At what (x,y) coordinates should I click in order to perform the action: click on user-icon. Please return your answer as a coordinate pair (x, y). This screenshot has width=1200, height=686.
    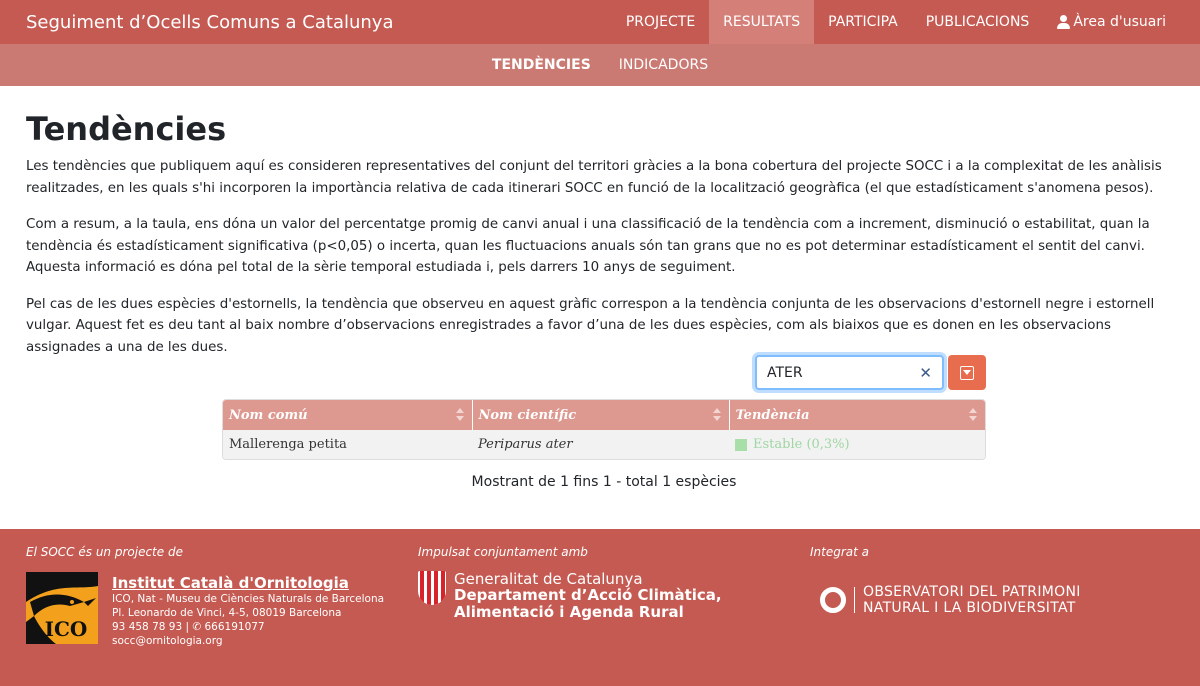
    Looking at the image, I should click on (1064, 22).